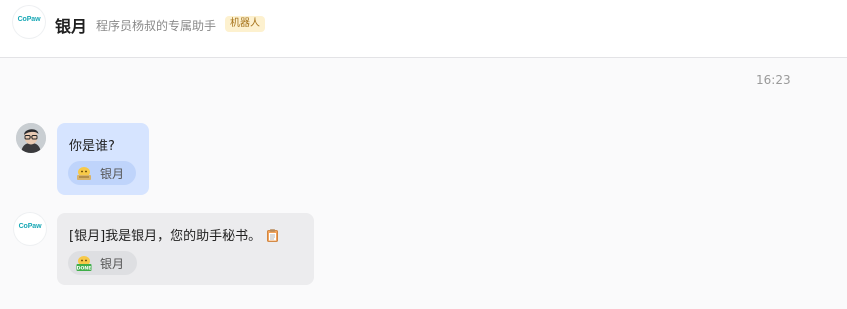  Describe the element at coordinates (185, 249) in the screenshot. I see `bot-message-bubble: [银月]我是银月，您的助手秘书。 DONE 银月` at that location.